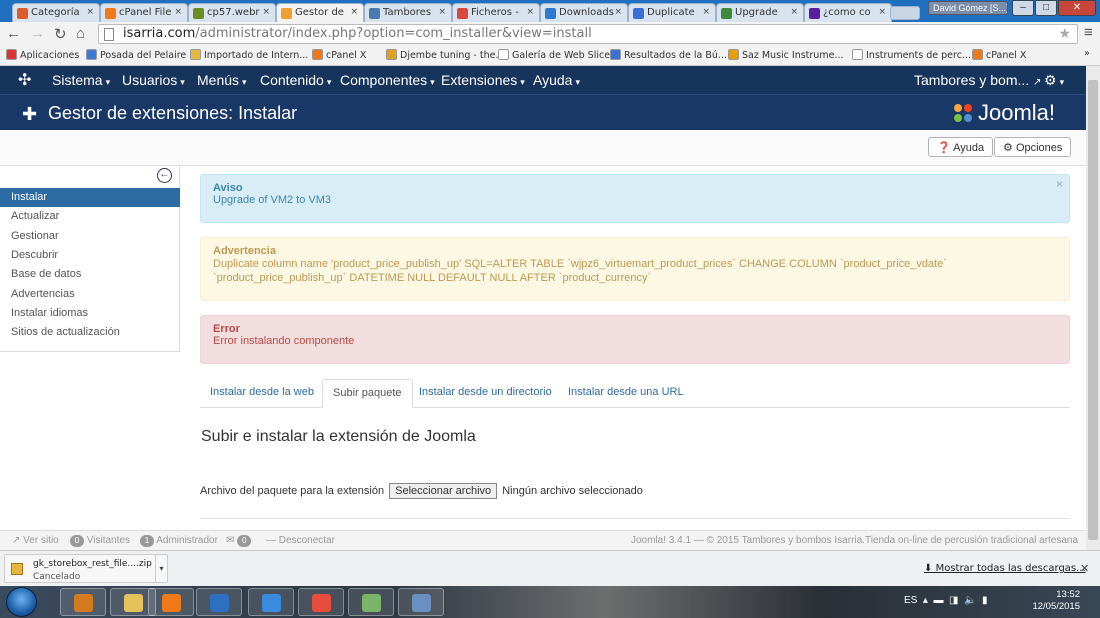 The height and width of the screenshot is (618, 1100). Describe the element at coordinates (1033, 147) in the screenshot. I see `options-button: ⚙ Opciones` at that location.